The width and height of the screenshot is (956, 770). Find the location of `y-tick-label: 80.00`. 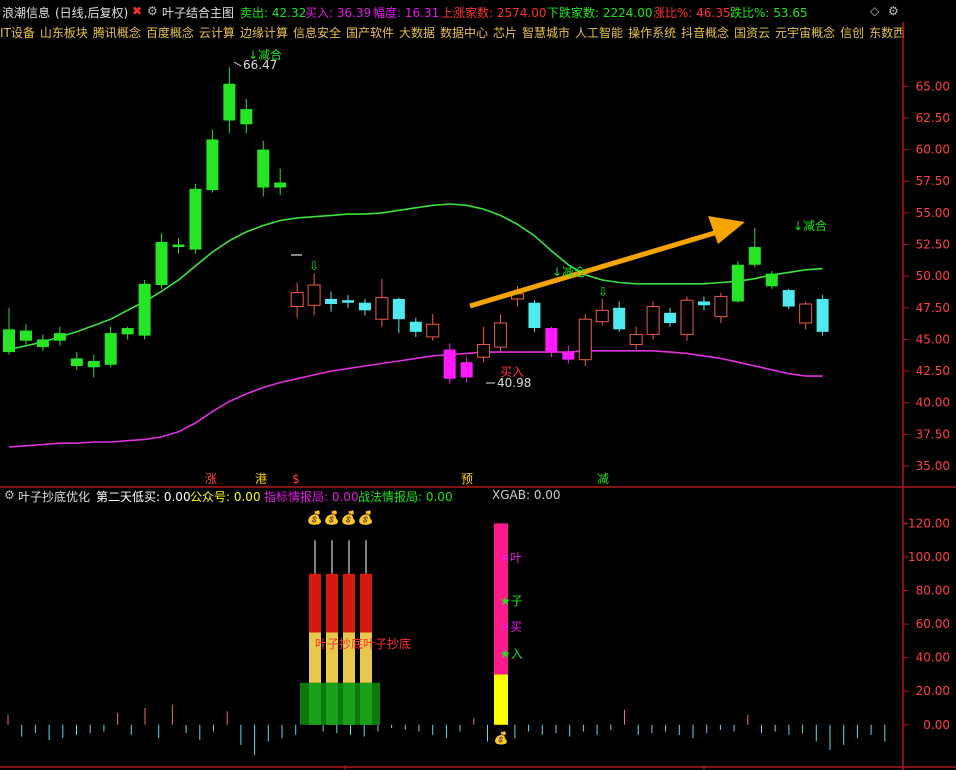

y-tick-label: 80.00 is located at coordinates (933, 591).